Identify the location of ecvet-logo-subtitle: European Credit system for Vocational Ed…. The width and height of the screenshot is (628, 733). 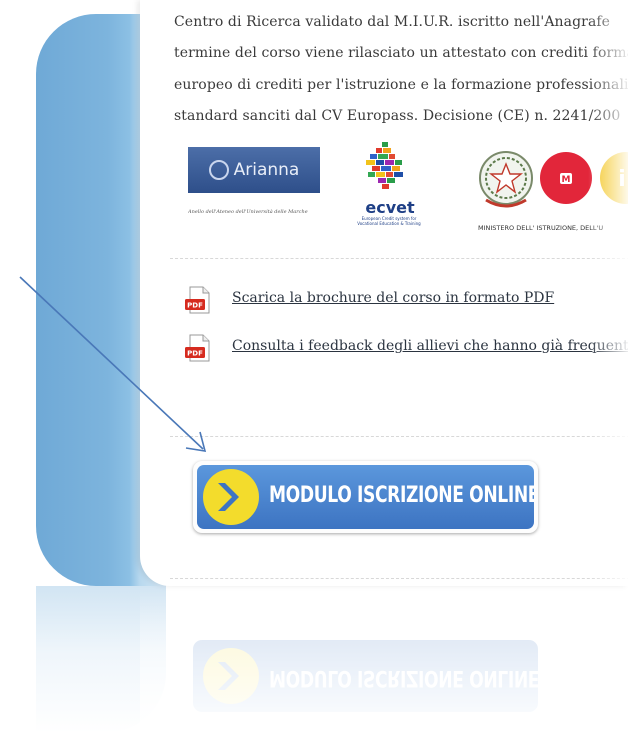
(389, 221).